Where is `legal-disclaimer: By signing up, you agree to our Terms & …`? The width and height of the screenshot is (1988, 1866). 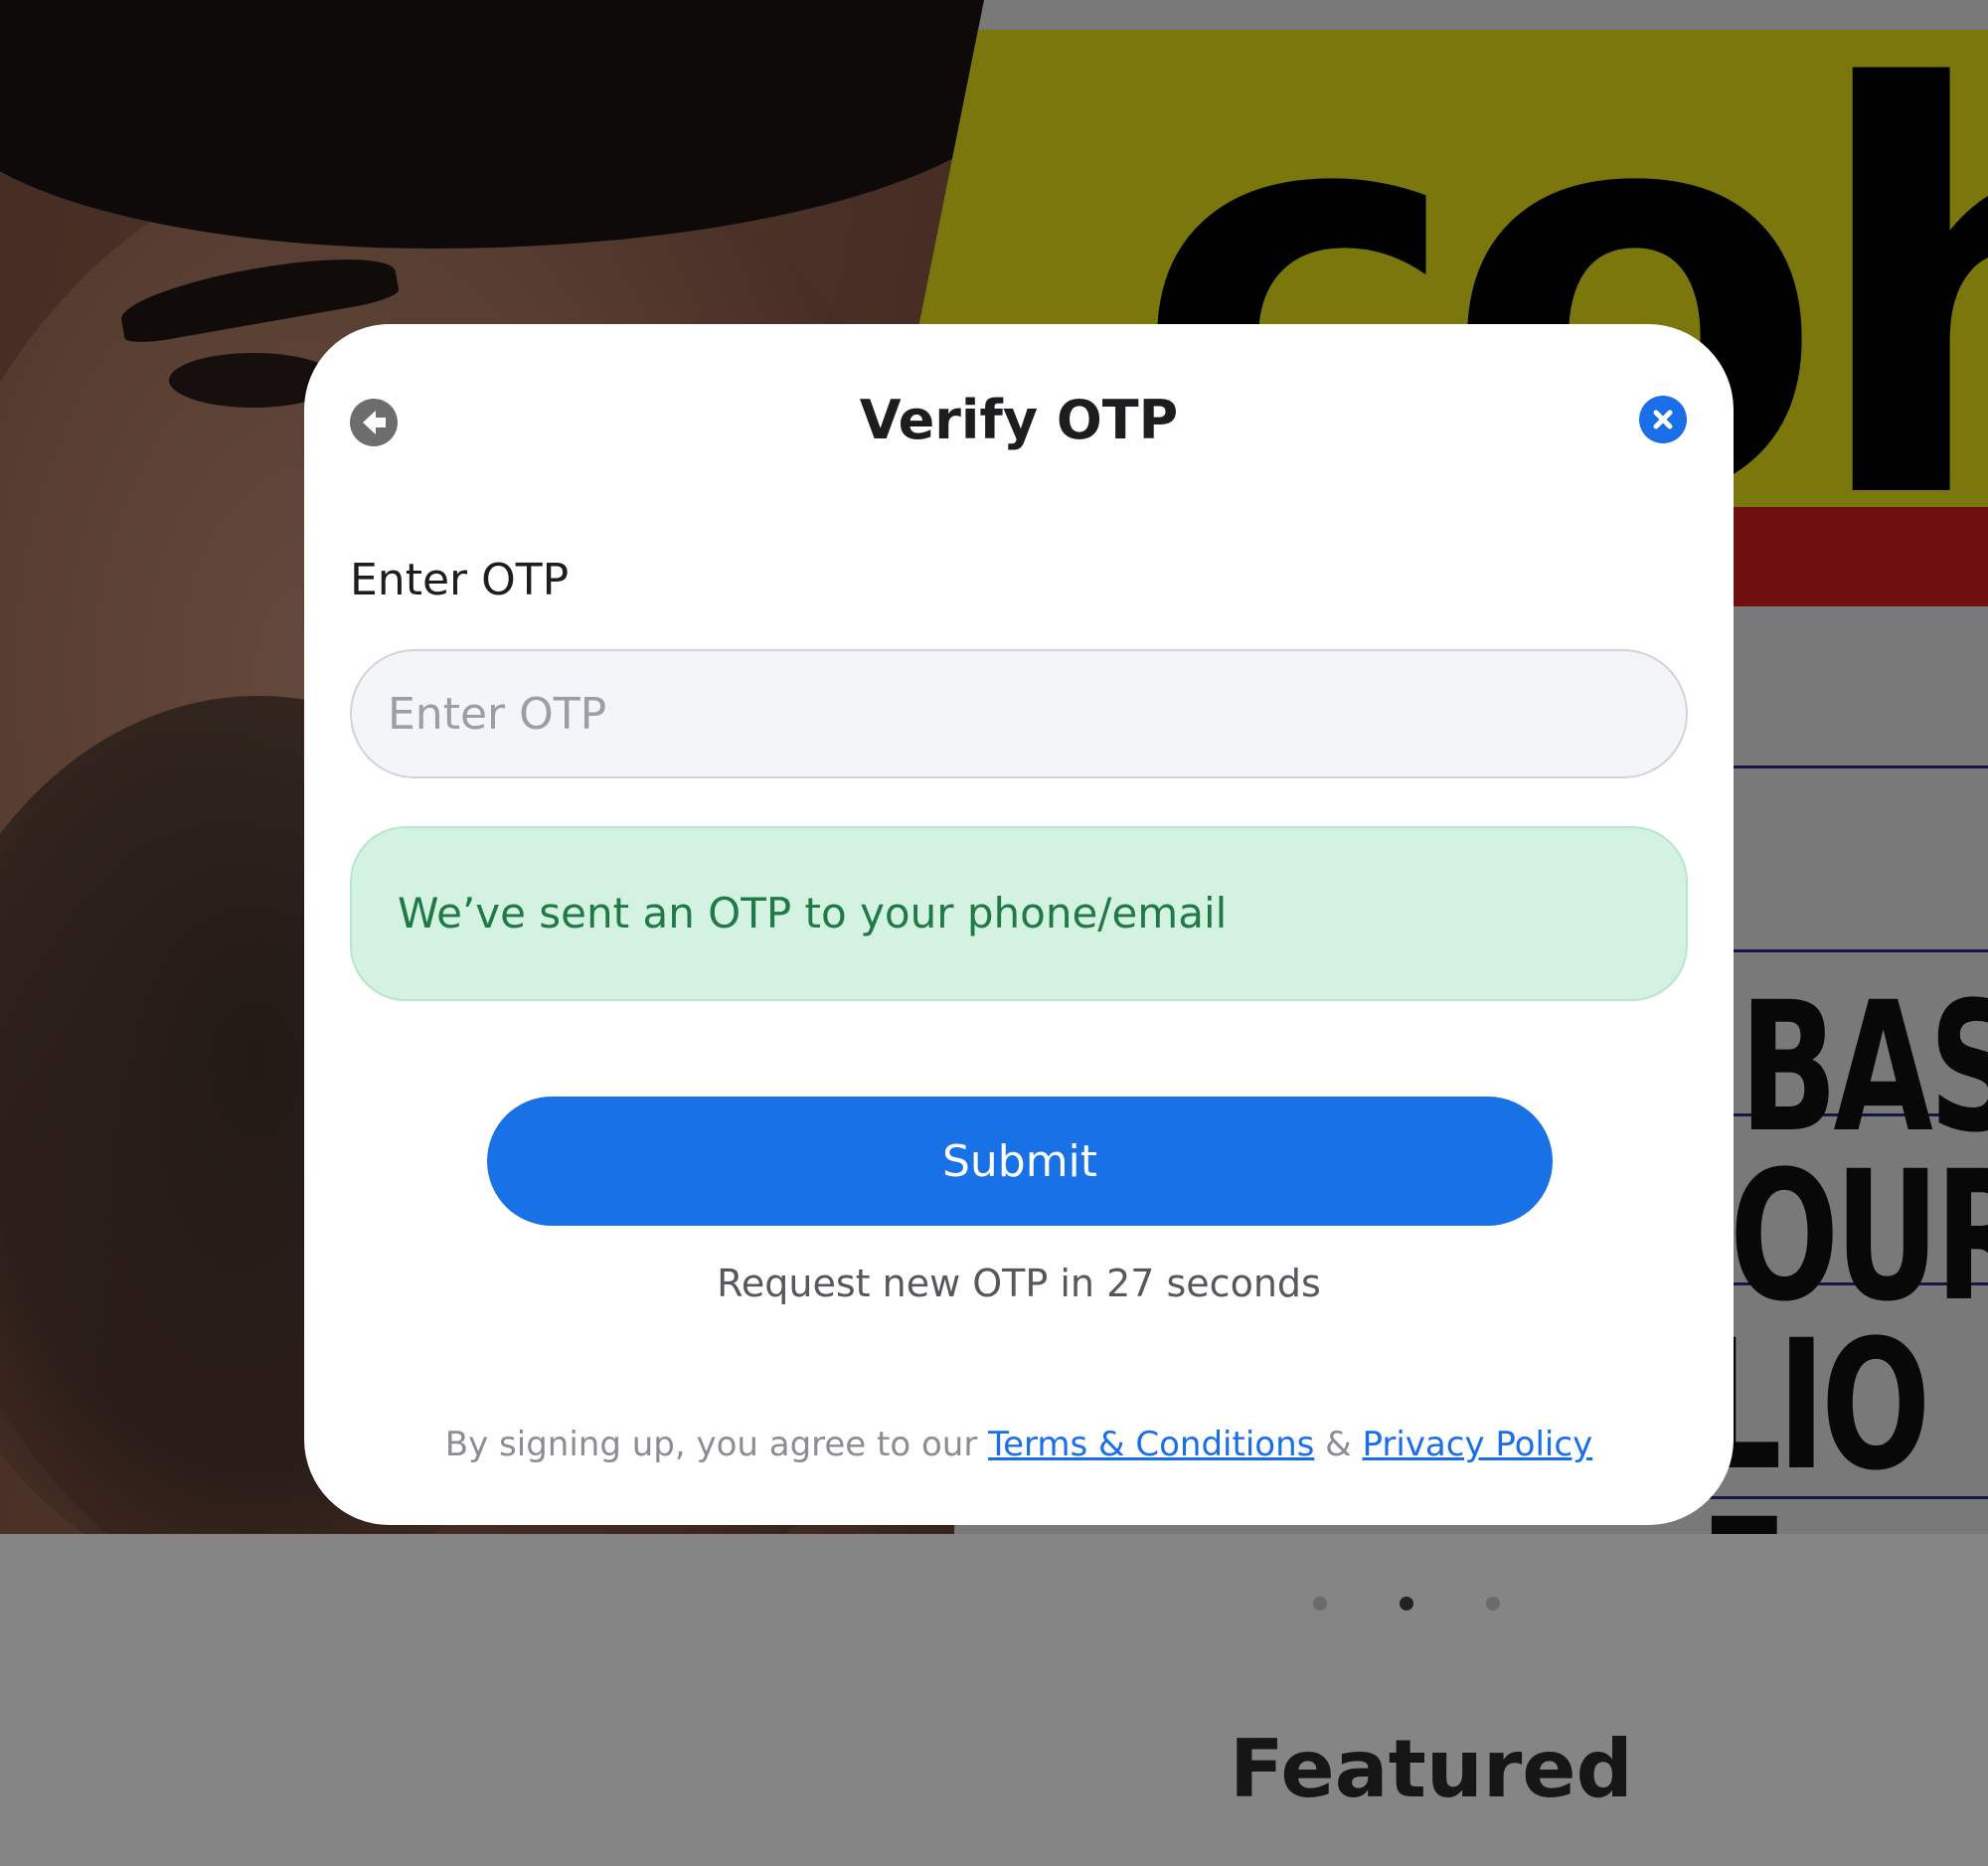 legal-disclaimer: By signing up, you agree to our Terms & … is located at coordinates (1019, 1444).